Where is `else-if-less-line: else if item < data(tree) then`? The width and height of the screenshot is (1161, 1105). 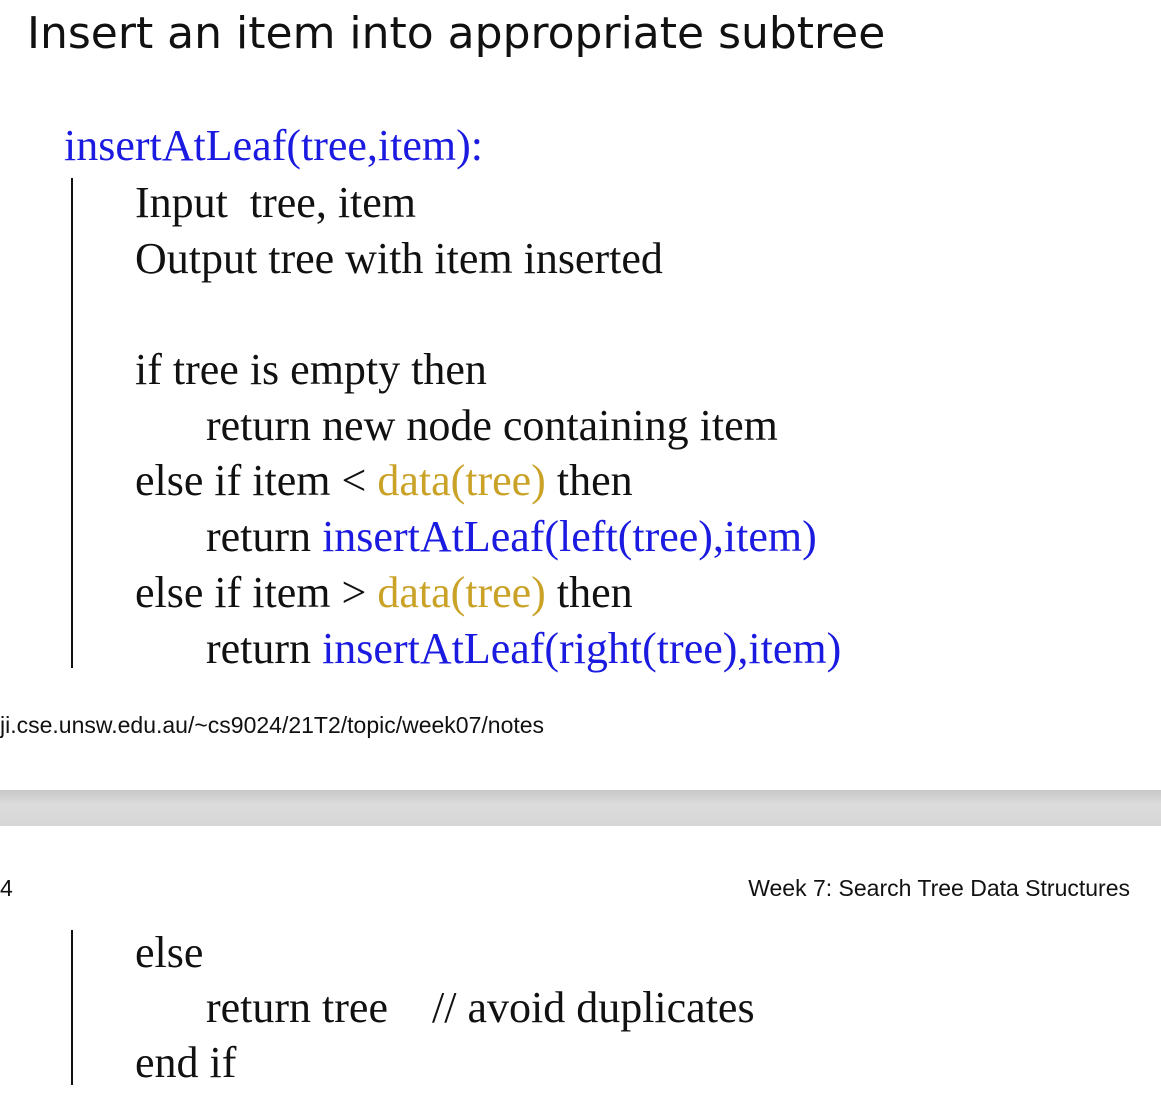
else-if-less-line: else if item < data(tree) then is located at coordinates (384, 481).